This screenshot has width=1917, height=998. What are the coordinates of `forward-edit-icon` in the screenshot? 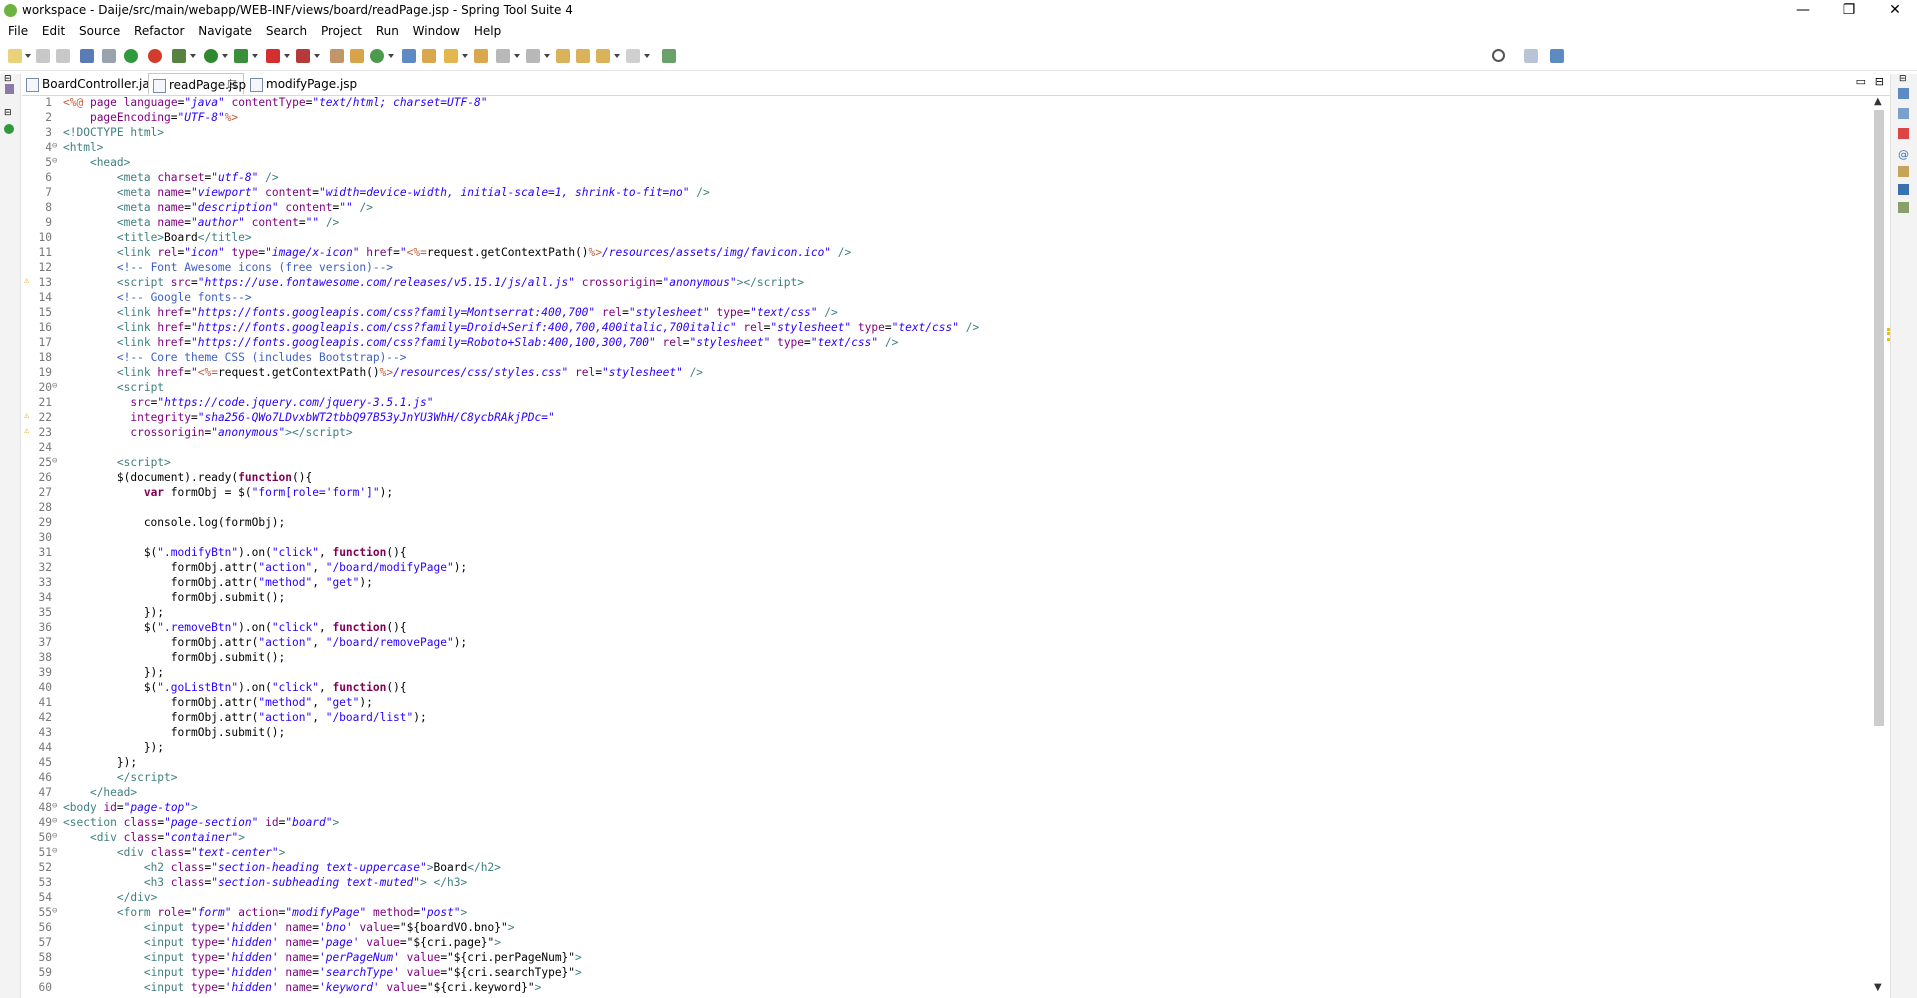 It's located at (583, 56).